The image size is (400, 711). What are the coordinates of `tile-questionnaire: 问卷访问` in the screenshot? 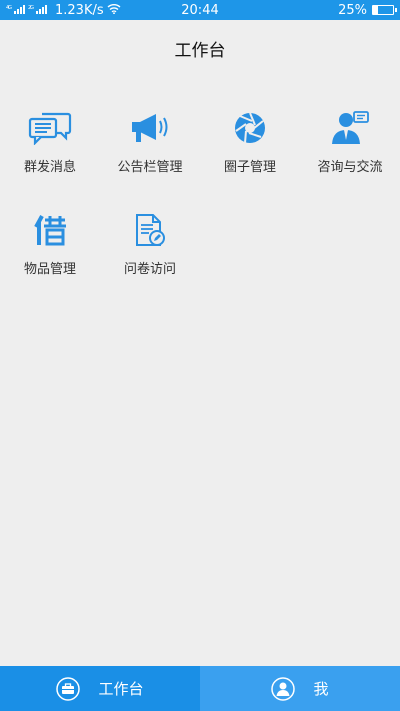 It's located at (150, 248).